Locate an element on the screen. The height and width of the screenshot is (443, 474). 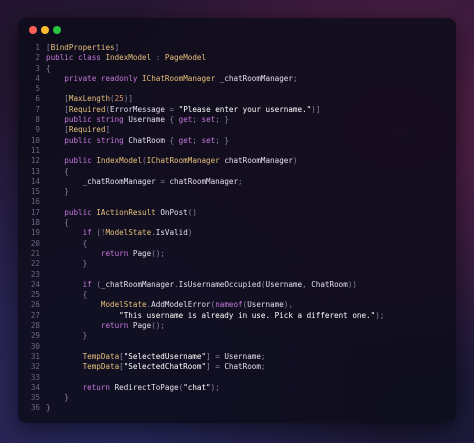
line-number: 35 is located at coordinates (35, 398).